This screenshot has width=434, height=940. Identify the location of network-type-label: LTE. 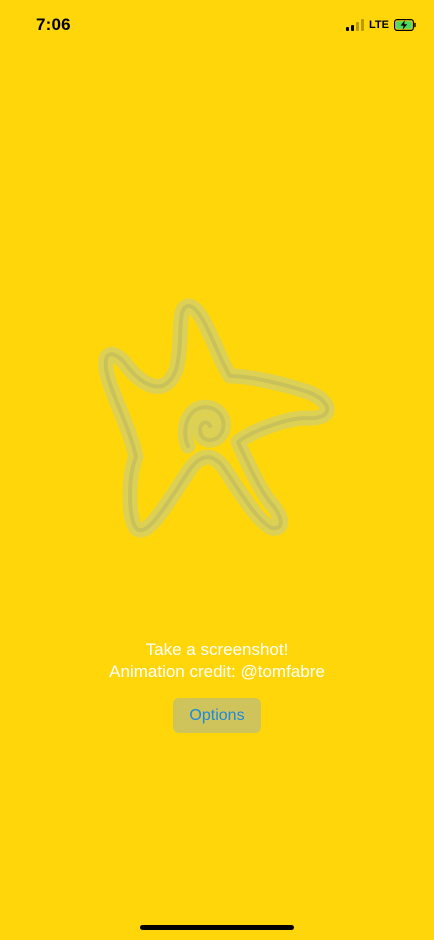
(379, 25).